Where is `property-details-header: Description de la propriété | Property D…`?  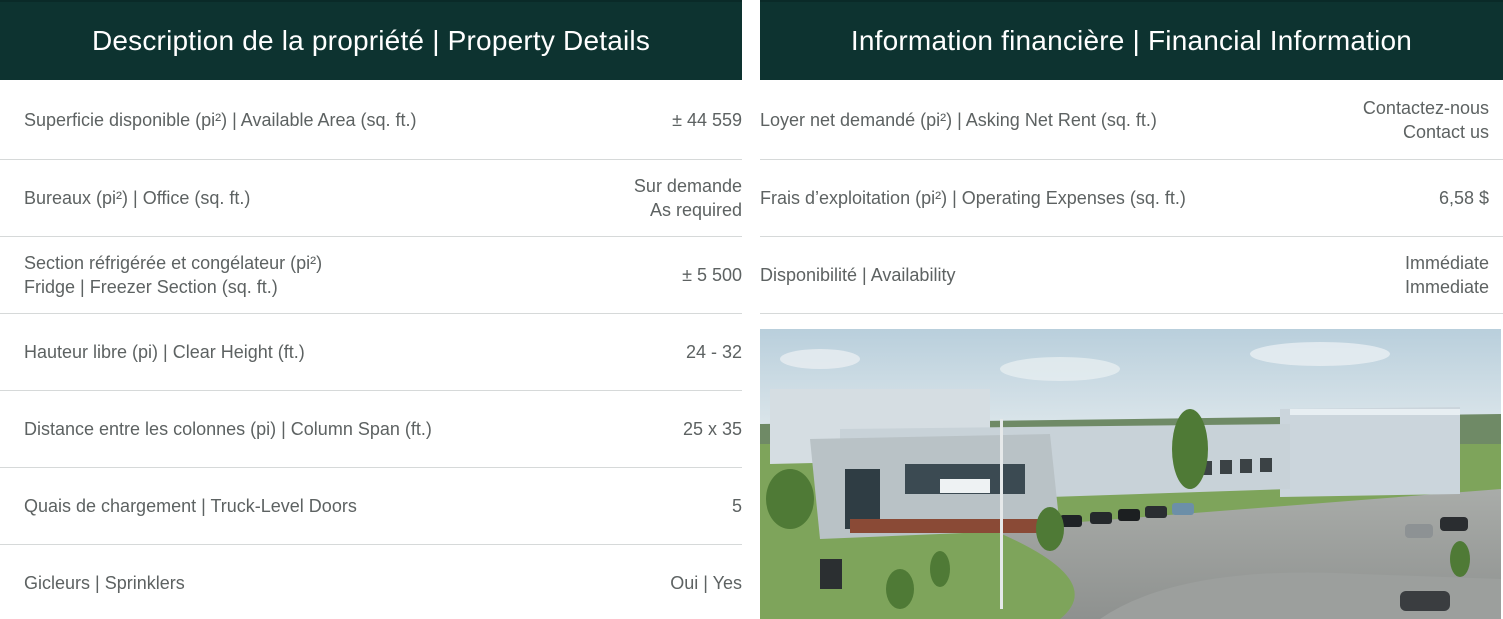
property-details-header: Description de la propriété | Property D… is located at coordinates (371, 40).